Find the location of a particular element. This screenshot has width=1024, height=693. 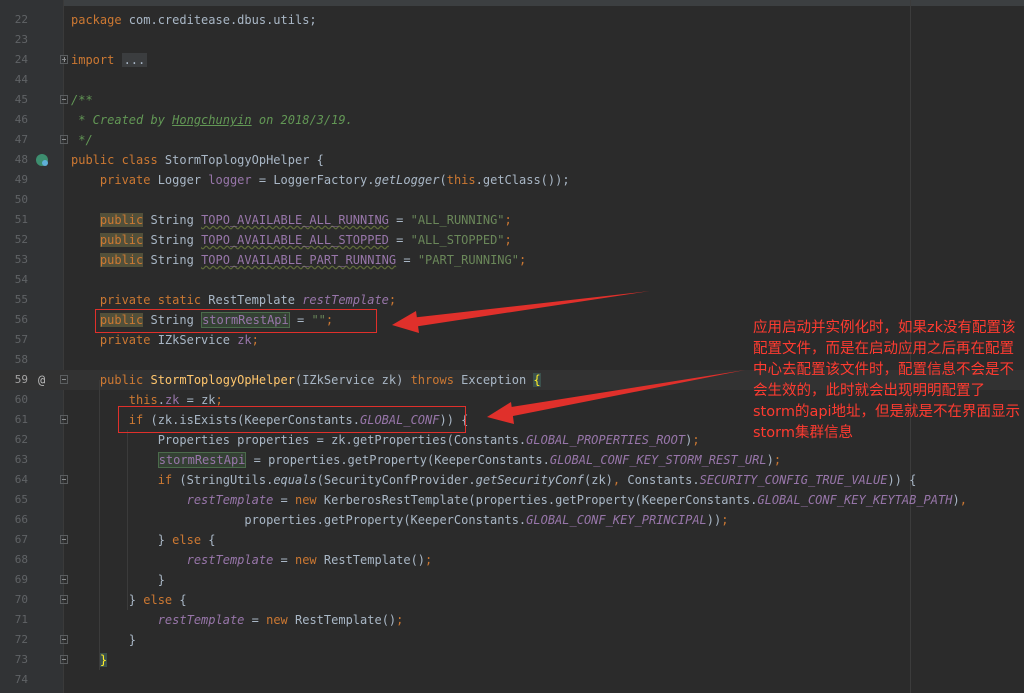

arrow-to-condition is located at coordinates (625, 393).